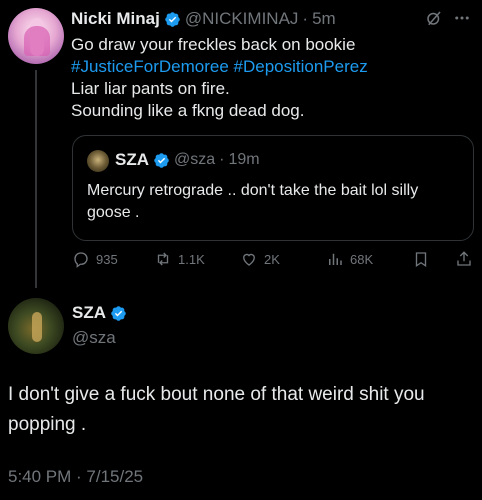 The width and height of the screenshot is (482, 500). I want to click on hashtag-link: #JusticeForDemoree, so click(150, 66).